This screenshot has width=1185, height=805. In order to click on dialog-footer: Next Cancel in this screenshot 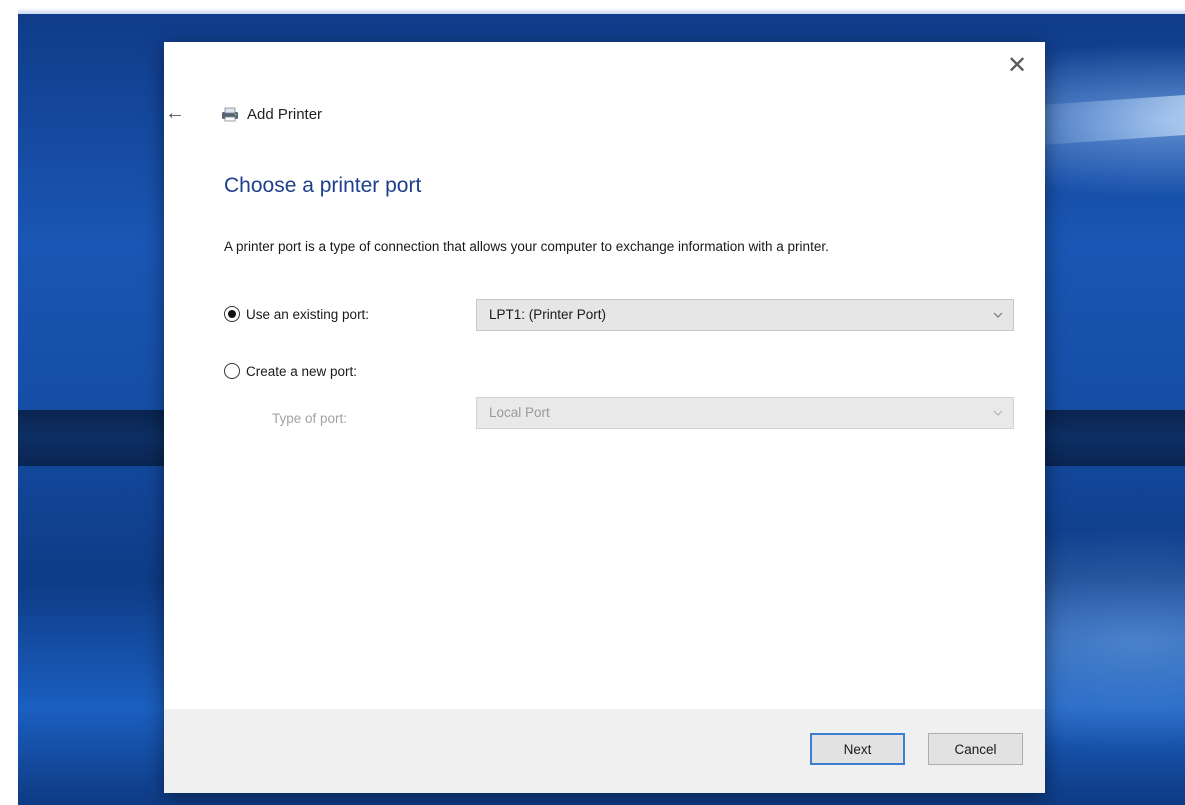, I will do `click(604, 751)`.